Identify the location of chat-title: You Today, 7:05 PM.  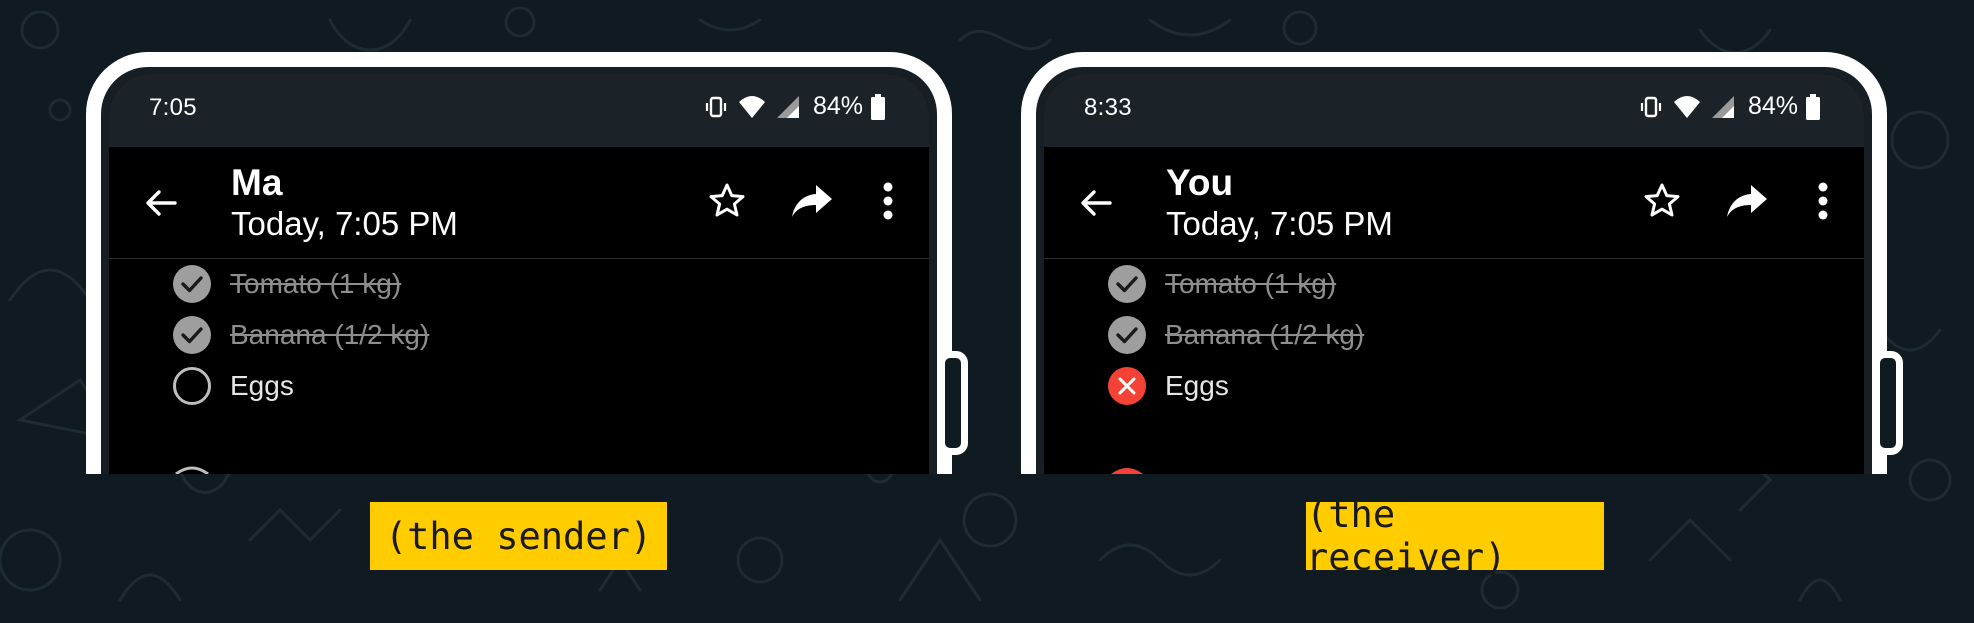
(1279, 202).